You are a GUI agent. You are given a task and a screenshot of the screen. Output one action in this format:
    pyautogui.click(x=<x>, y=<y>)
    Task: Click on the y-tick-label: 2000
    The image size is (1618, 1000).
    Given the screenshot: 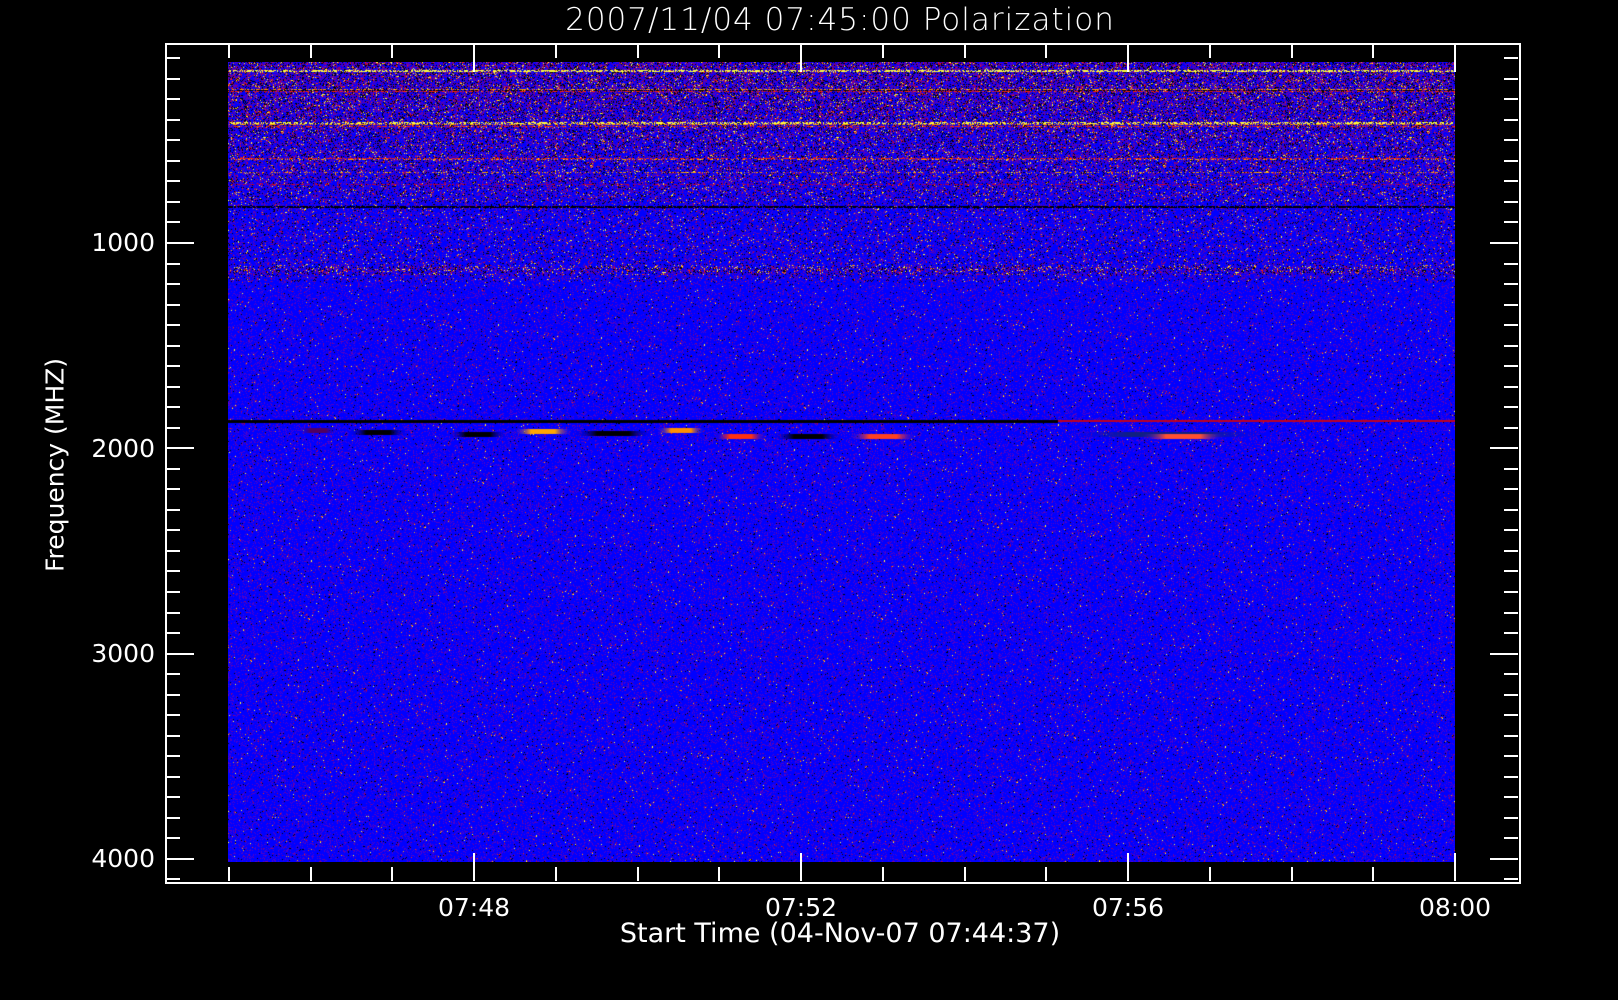 What is the action you would take?
    pyautogui.click(x=123, y=448)
    